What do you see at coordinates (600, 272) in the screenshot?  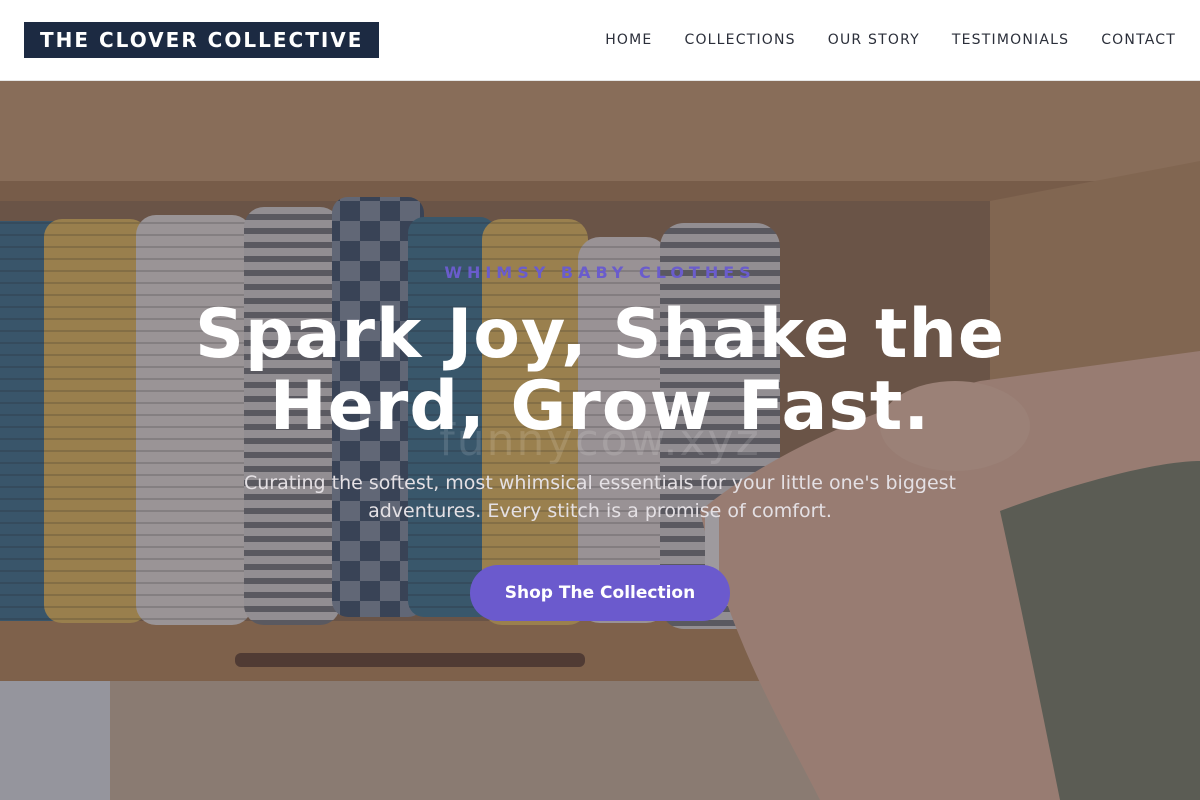 I see `hero-eyebrow: WHIMSY BABY CLOTHES` at bounding box center [600, 272].